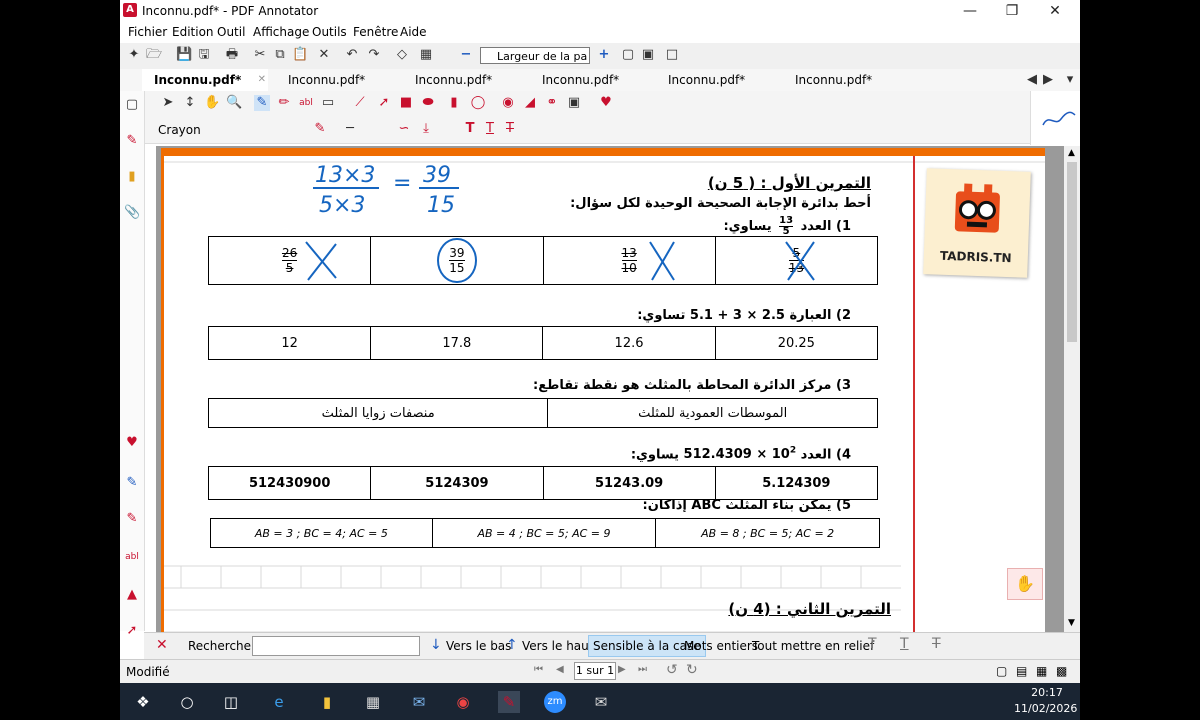 This screenshot has height=720, width=1200. What do you see at coordinates (719, 80) in the screenshot?
I see `tab-document-5: Inconnu.pdf*` at bounding box center [719, 80].